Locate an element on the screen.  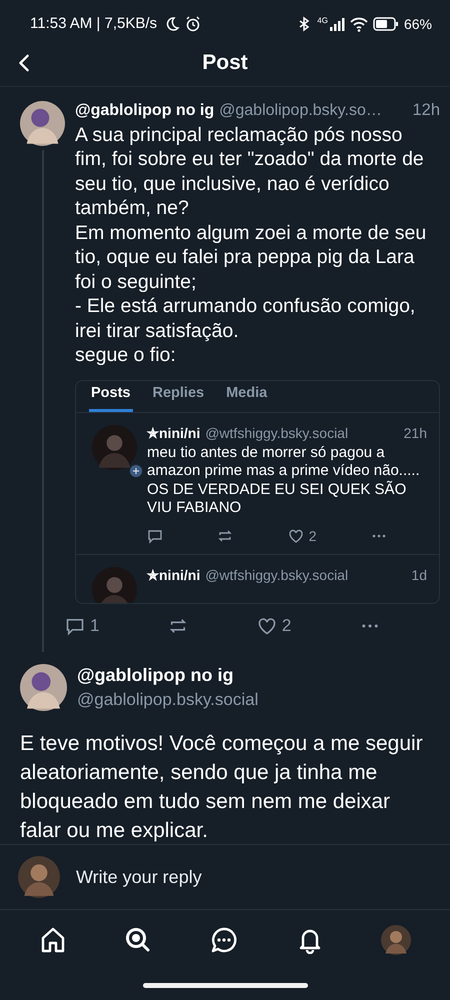
signal-icon is located at coordinates (336, 24).